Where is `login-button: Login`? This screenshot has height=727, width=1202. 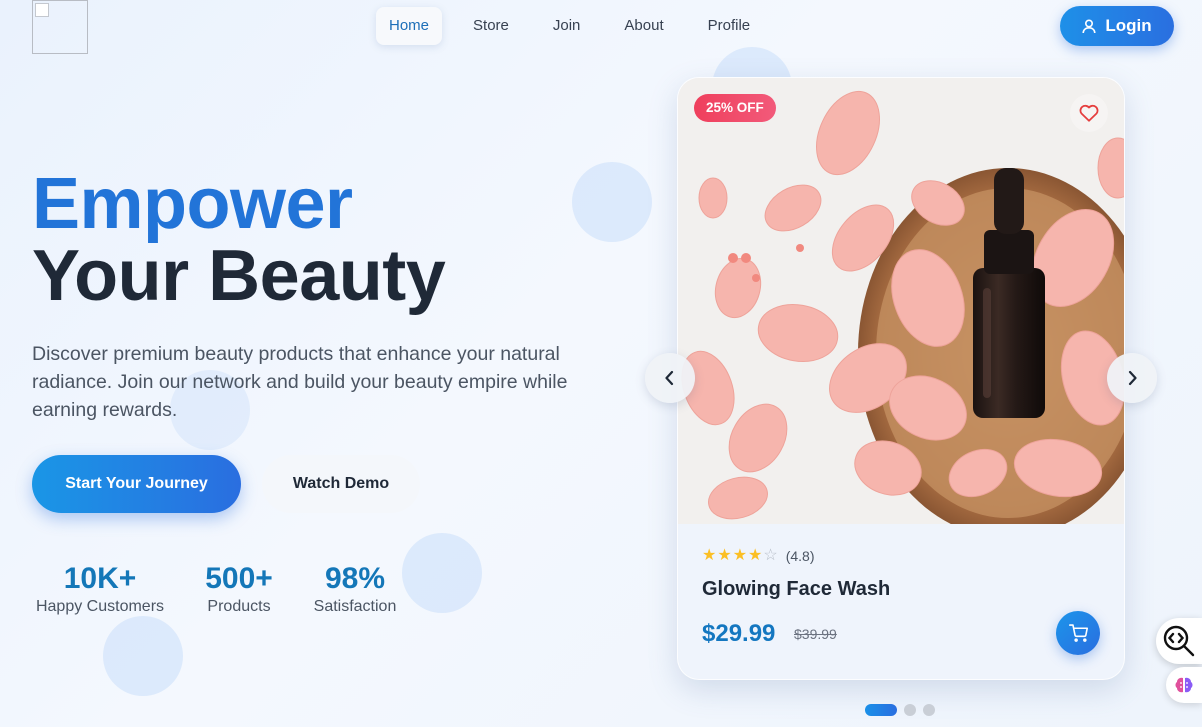
login-button: Login is located at coordinates (1117, 26).